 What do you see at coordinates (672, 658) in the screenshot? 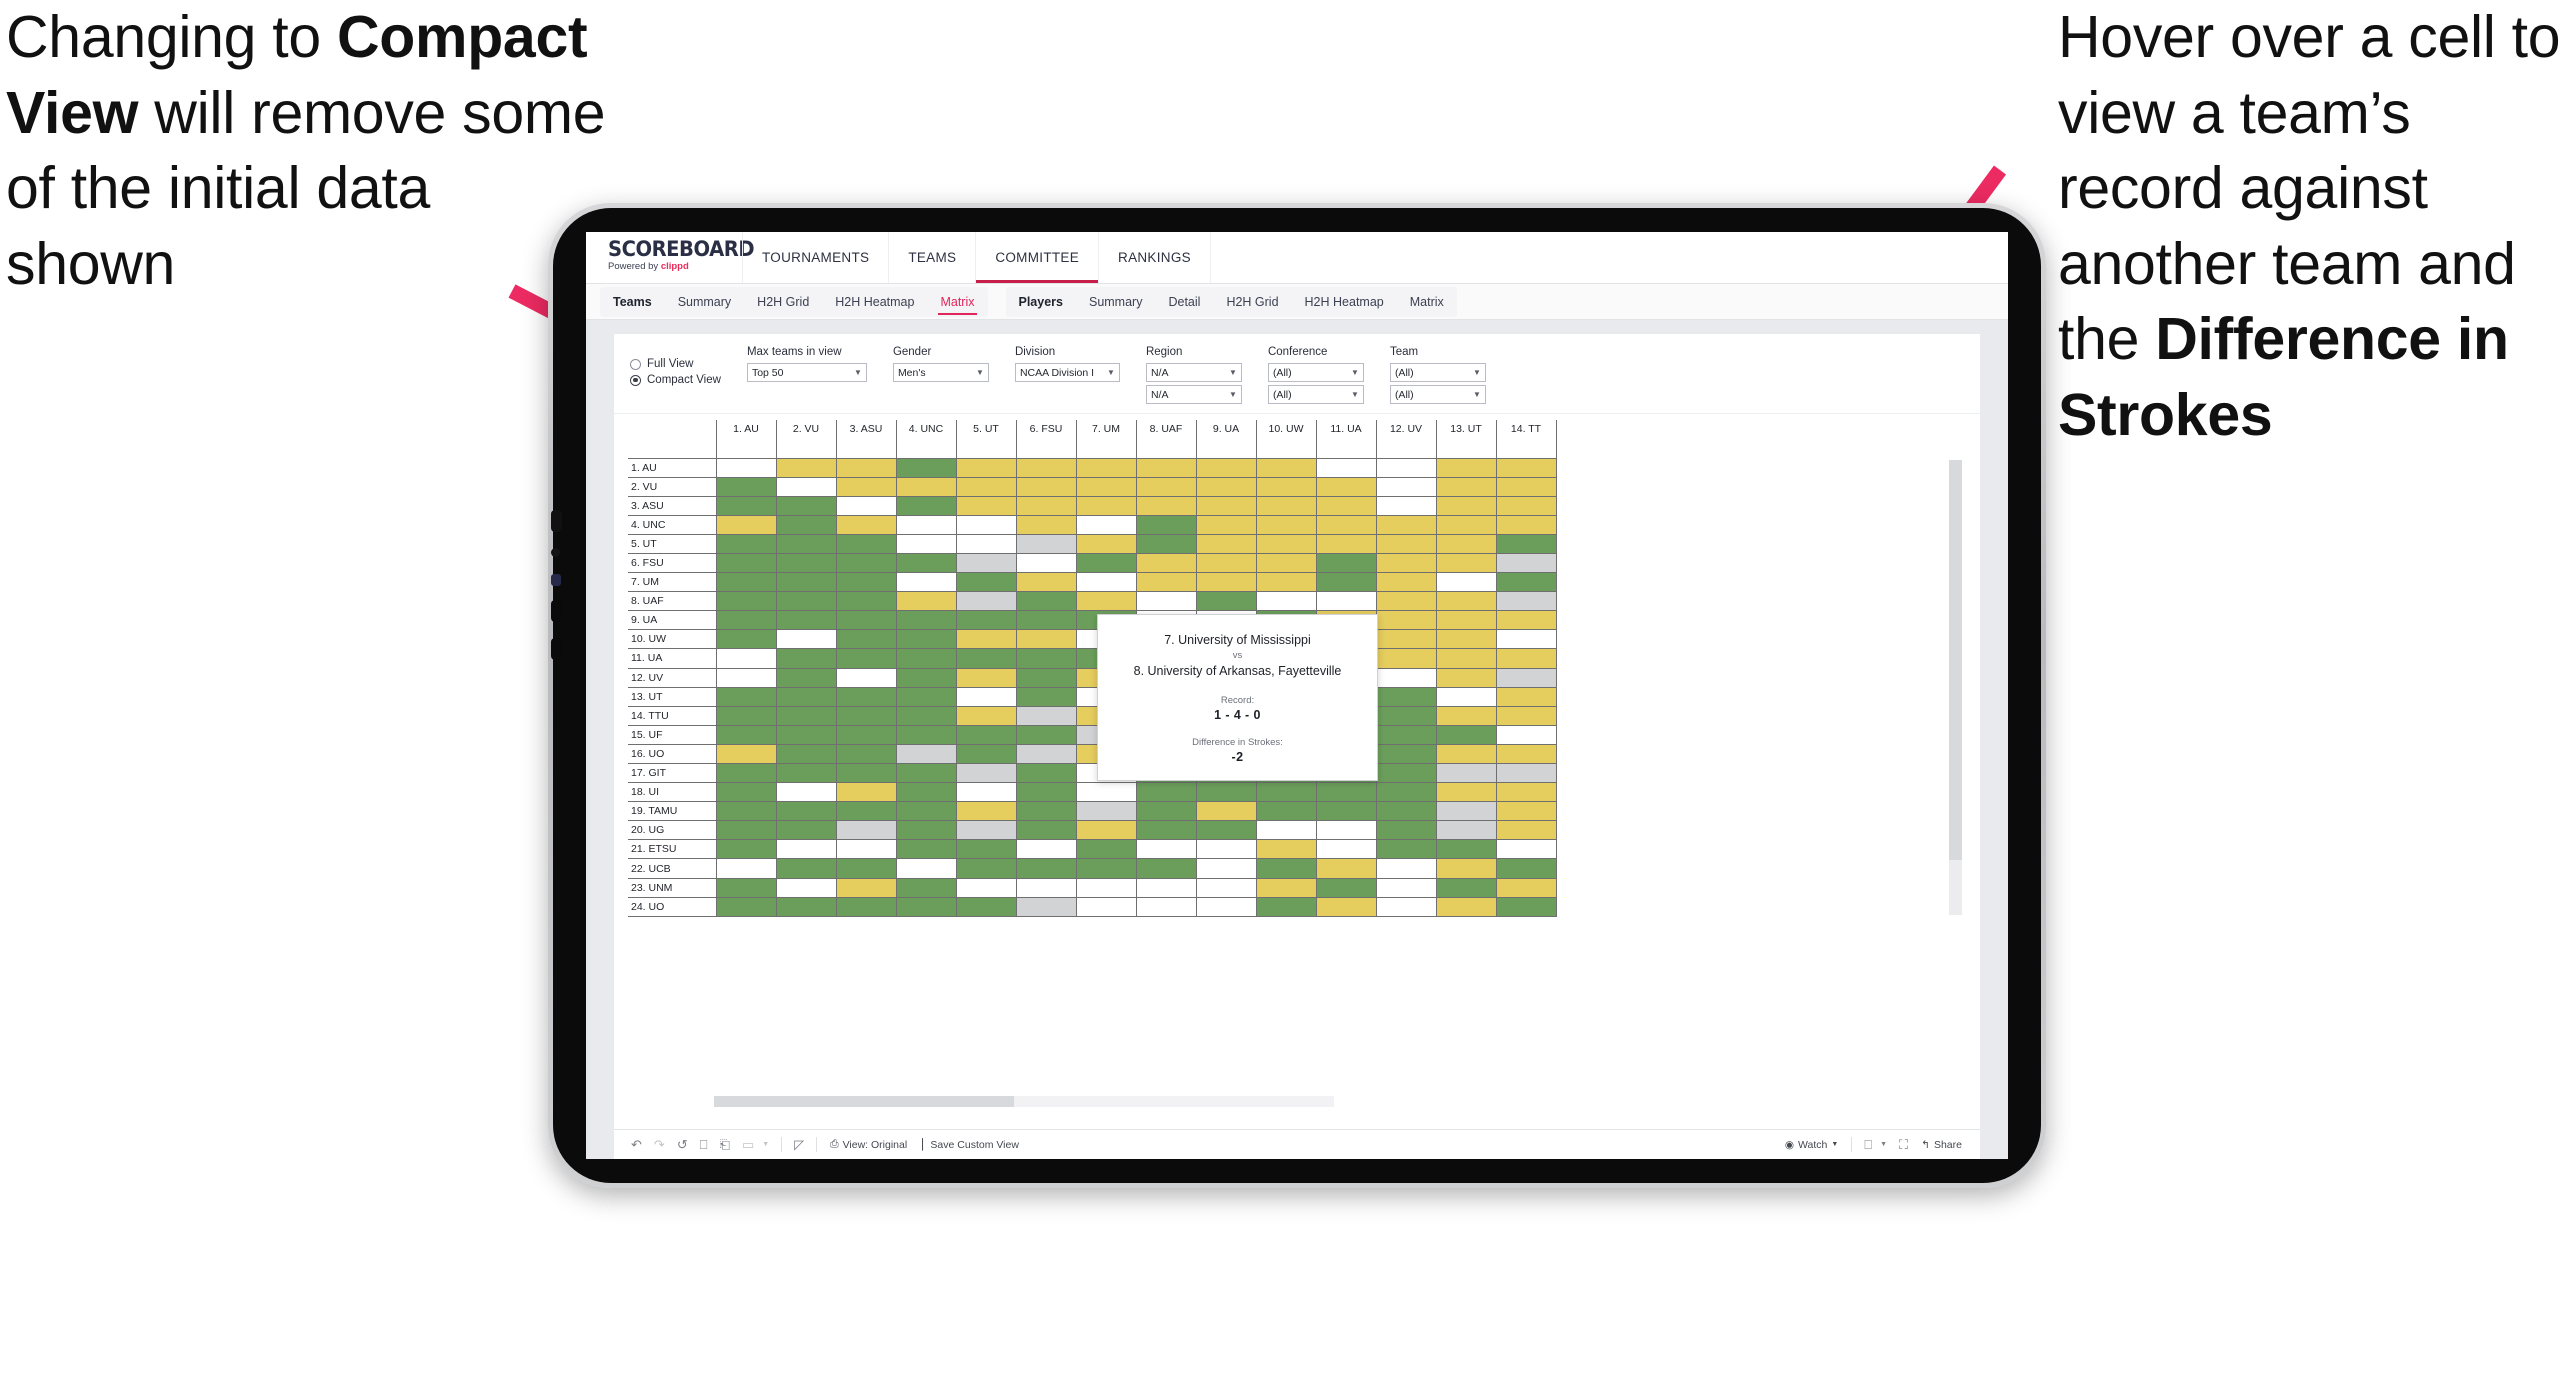
I see `matrix-row-header: 11. UA` at bounding box center [672, 658].